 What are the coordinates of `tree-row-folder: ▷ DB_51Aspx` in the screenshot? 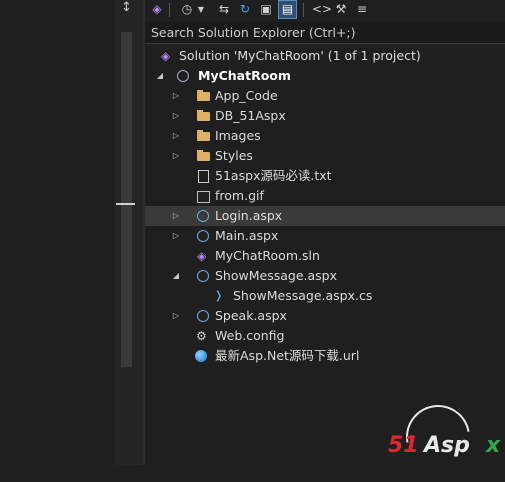 It's located at (325, 116).